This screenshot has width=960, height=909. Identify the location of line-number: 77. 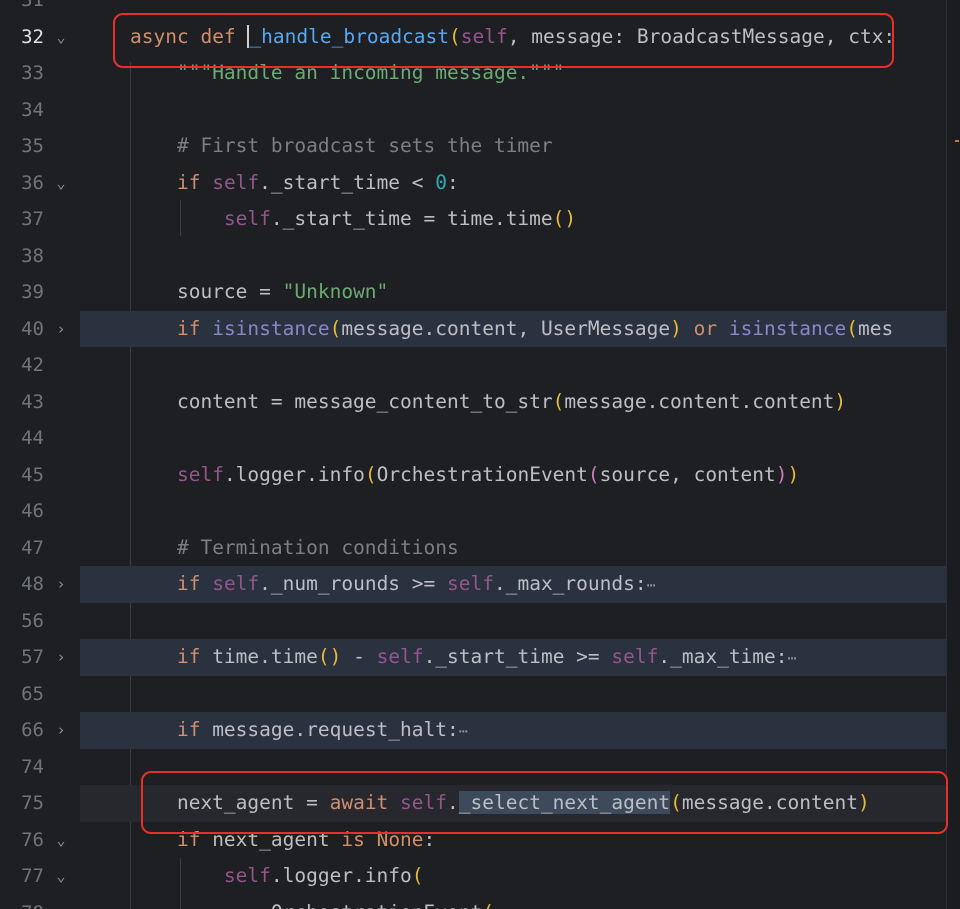
(22, 876).